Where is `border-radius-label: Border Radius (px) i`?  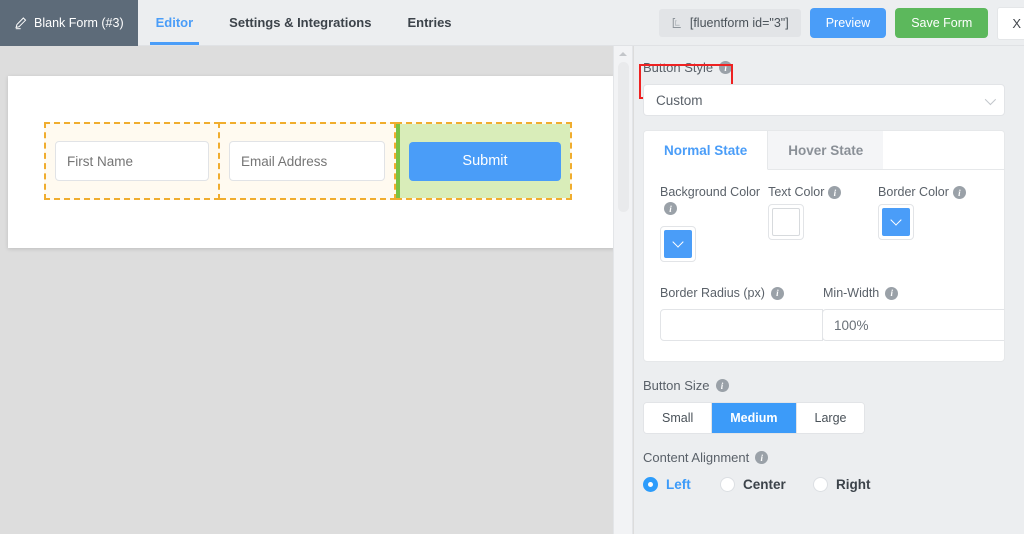 border-radius-label: Border Radius (px) i is located at coordinates (741, 293).